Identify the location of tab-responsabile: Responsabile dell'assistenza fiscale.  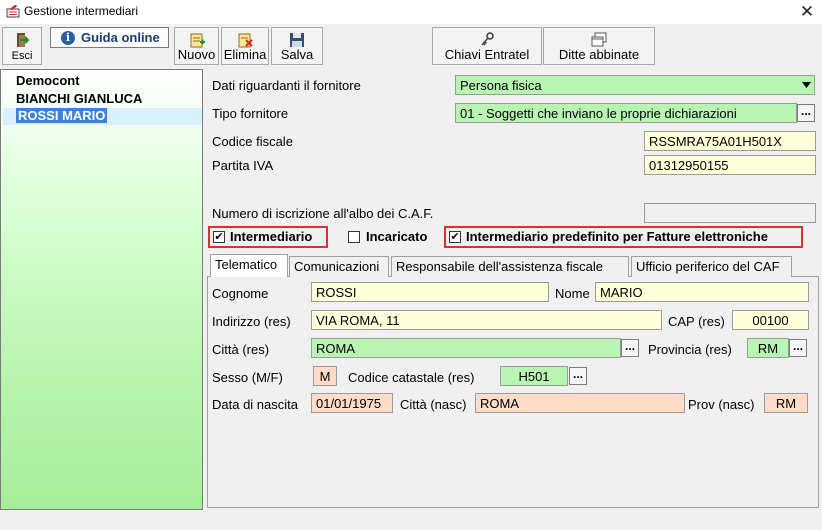
(510, 266).